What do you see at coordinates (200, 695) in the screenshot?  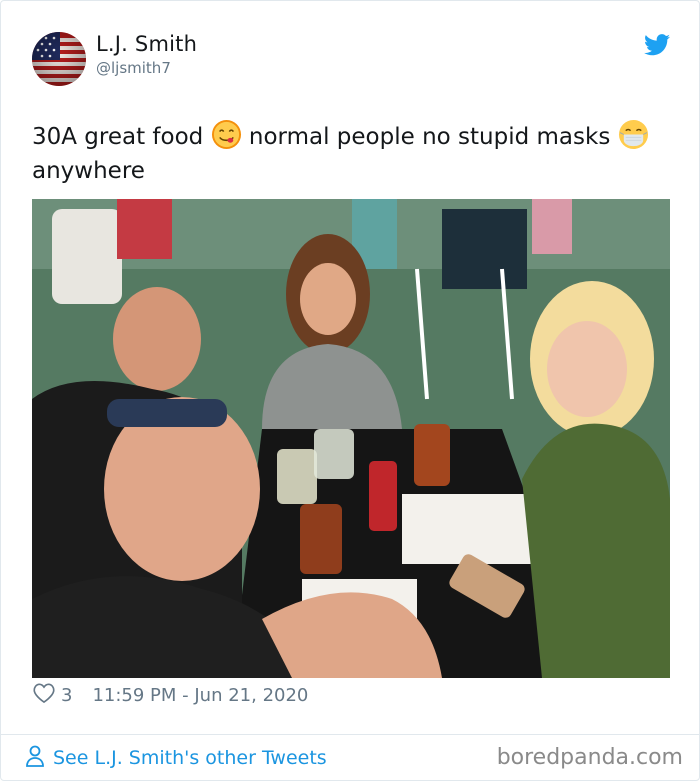 I see `tweet-timestamp: 11:59 PM - Jun 21, 2020` at bounding box center [200, 695].